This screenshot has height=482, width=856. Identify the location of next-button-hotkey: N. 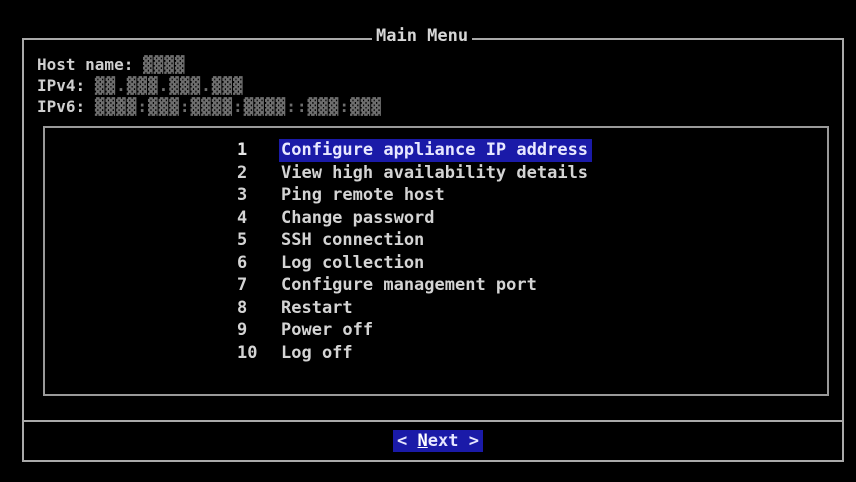
(422, 441).